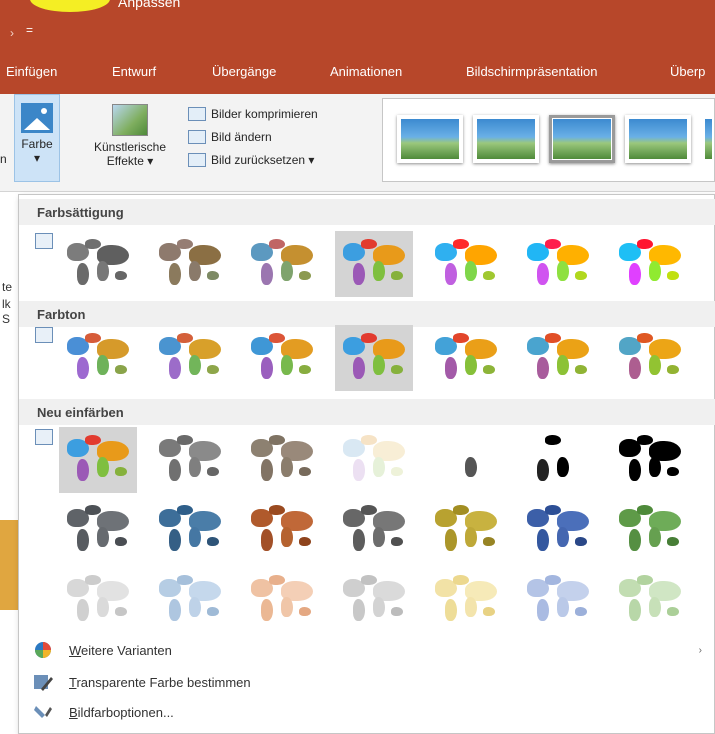 The width and height of the screenshot is (715, 734). What do you see at coordinates (700, 650) in the screenshot?
I see `submenu-arrow-icon: ›` at bounding box center [700, 650].